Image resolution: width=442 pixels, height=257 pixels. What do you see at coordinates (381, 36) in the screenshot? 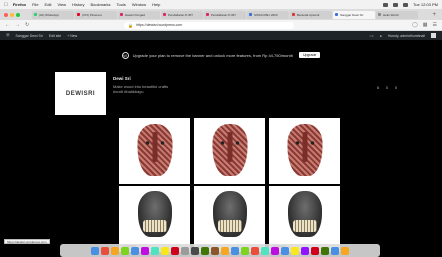
I see `notifications-icon: ●` at bounding box center [381, 36].